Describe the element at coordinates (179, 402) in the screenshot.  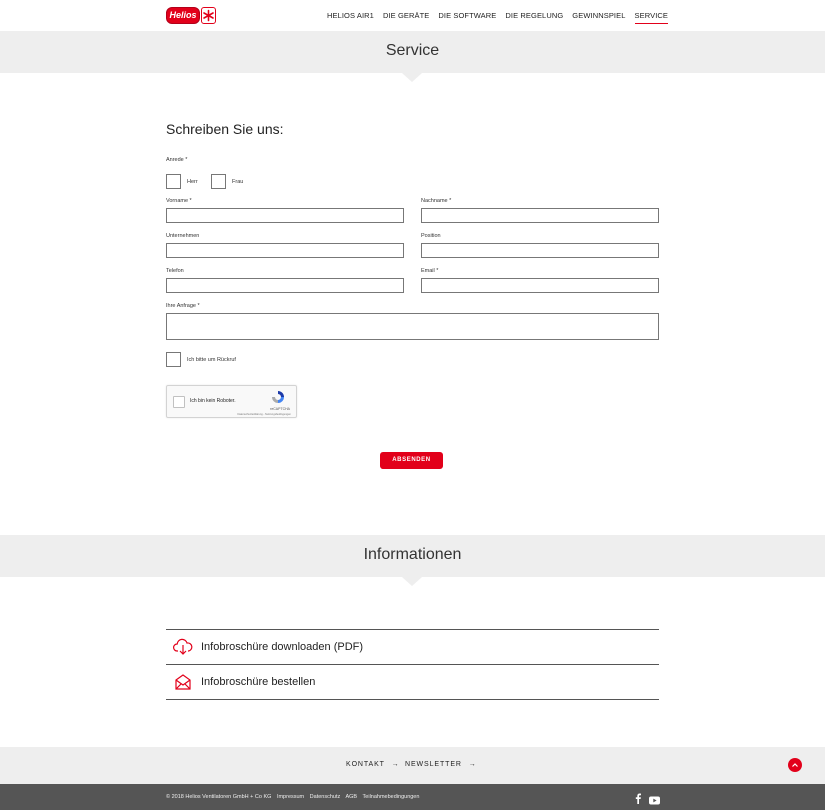
I see `recaptcha-checkbox` at that location.